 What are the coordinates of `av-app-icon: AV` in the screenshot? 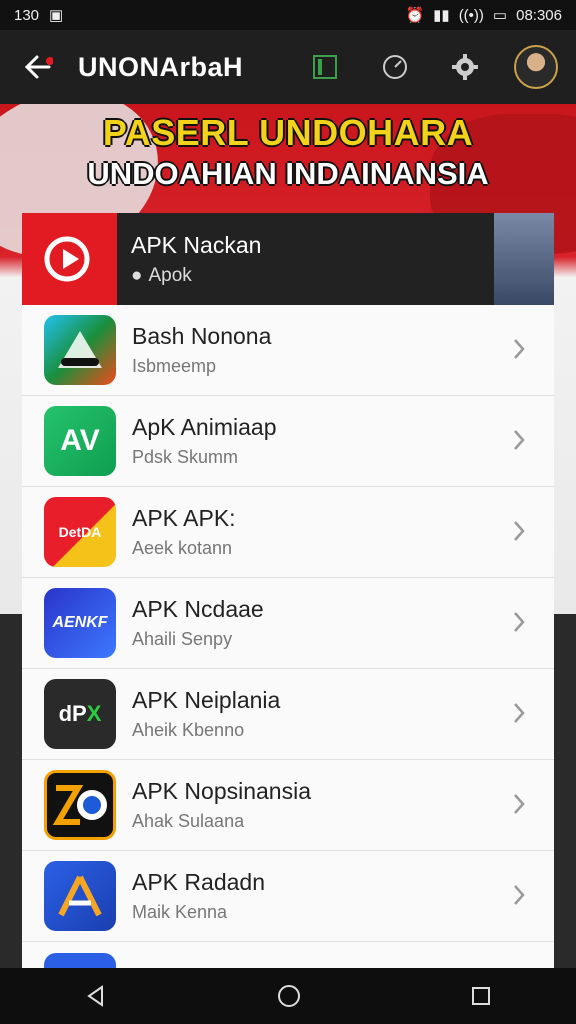 It's located at (80, 441).